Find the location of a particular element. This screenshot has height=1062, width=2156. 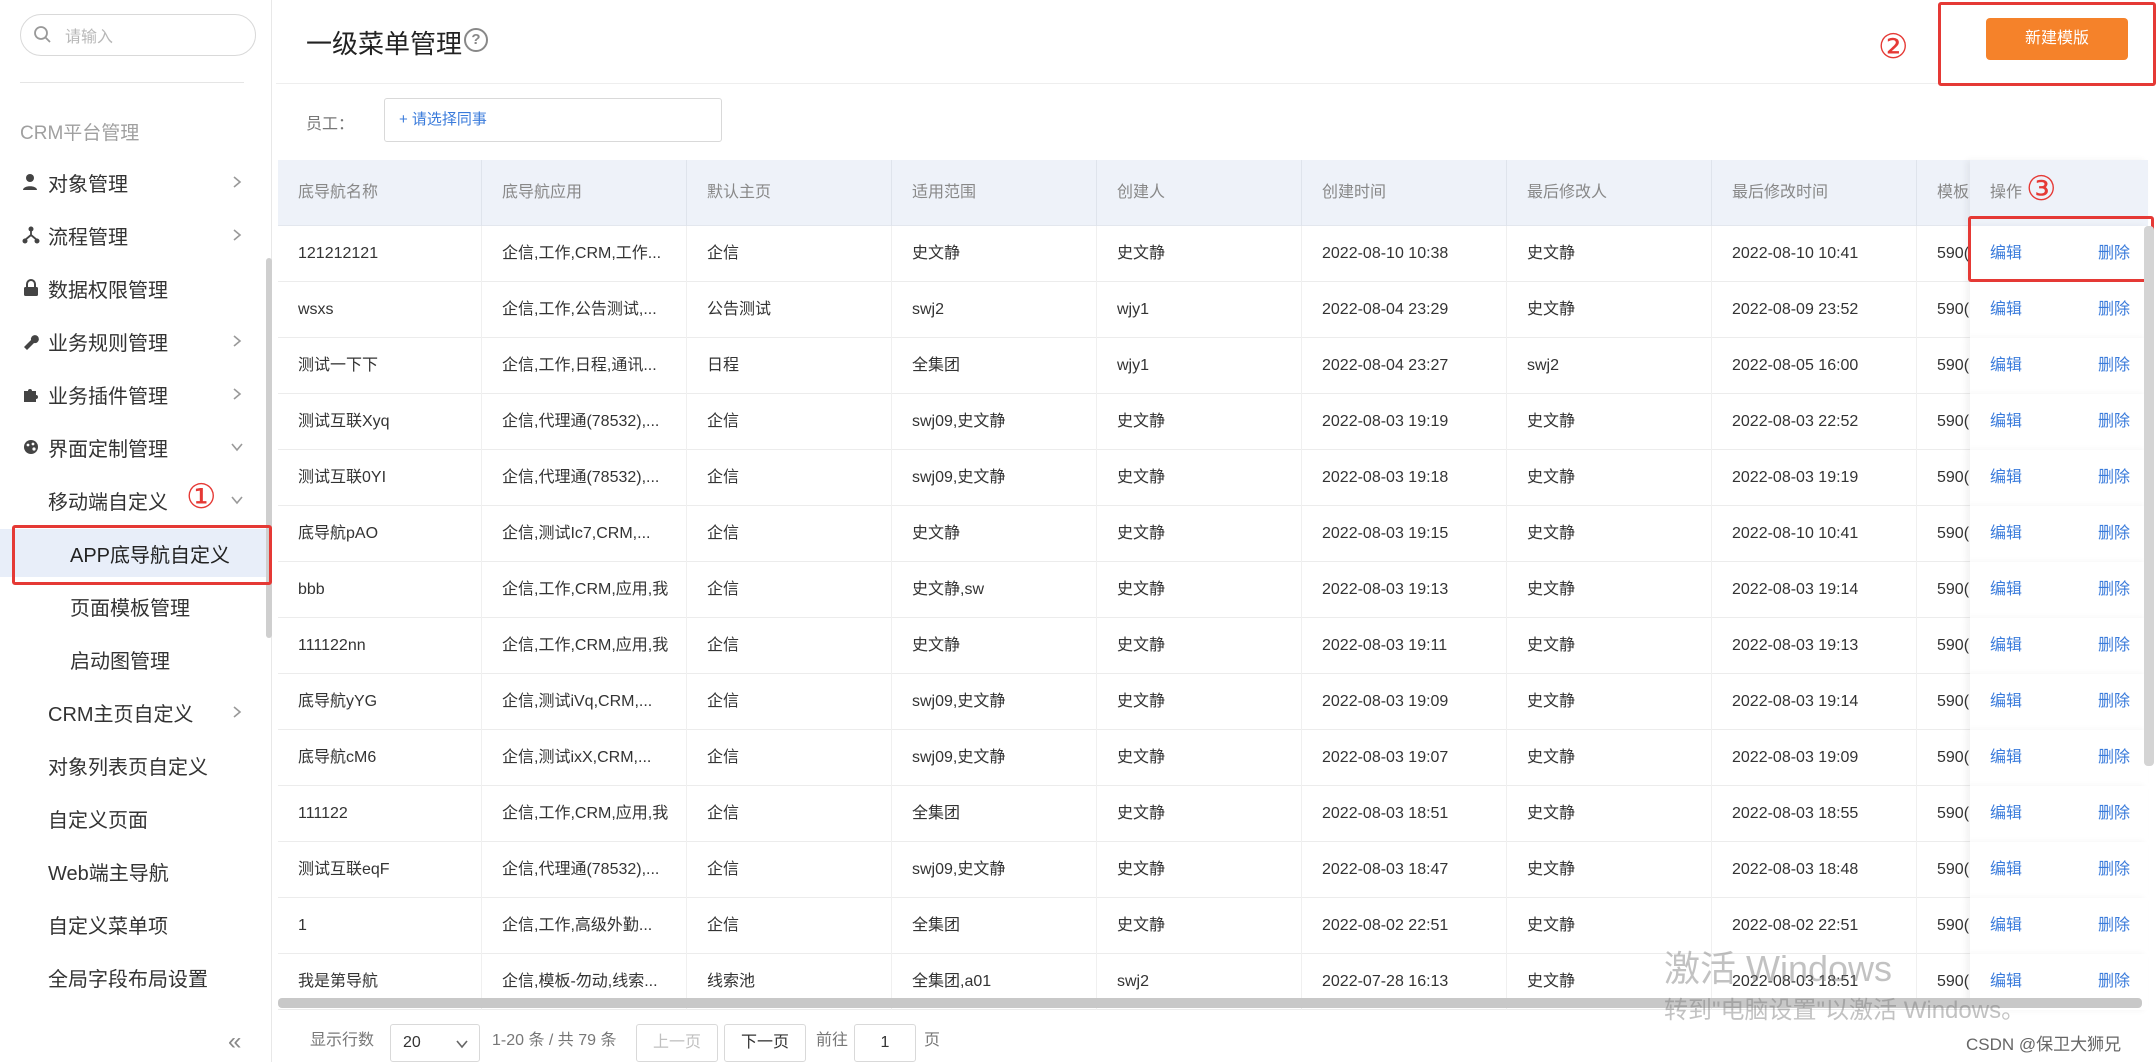

page-number-input: 1 is located at coordinates (885, 1043).